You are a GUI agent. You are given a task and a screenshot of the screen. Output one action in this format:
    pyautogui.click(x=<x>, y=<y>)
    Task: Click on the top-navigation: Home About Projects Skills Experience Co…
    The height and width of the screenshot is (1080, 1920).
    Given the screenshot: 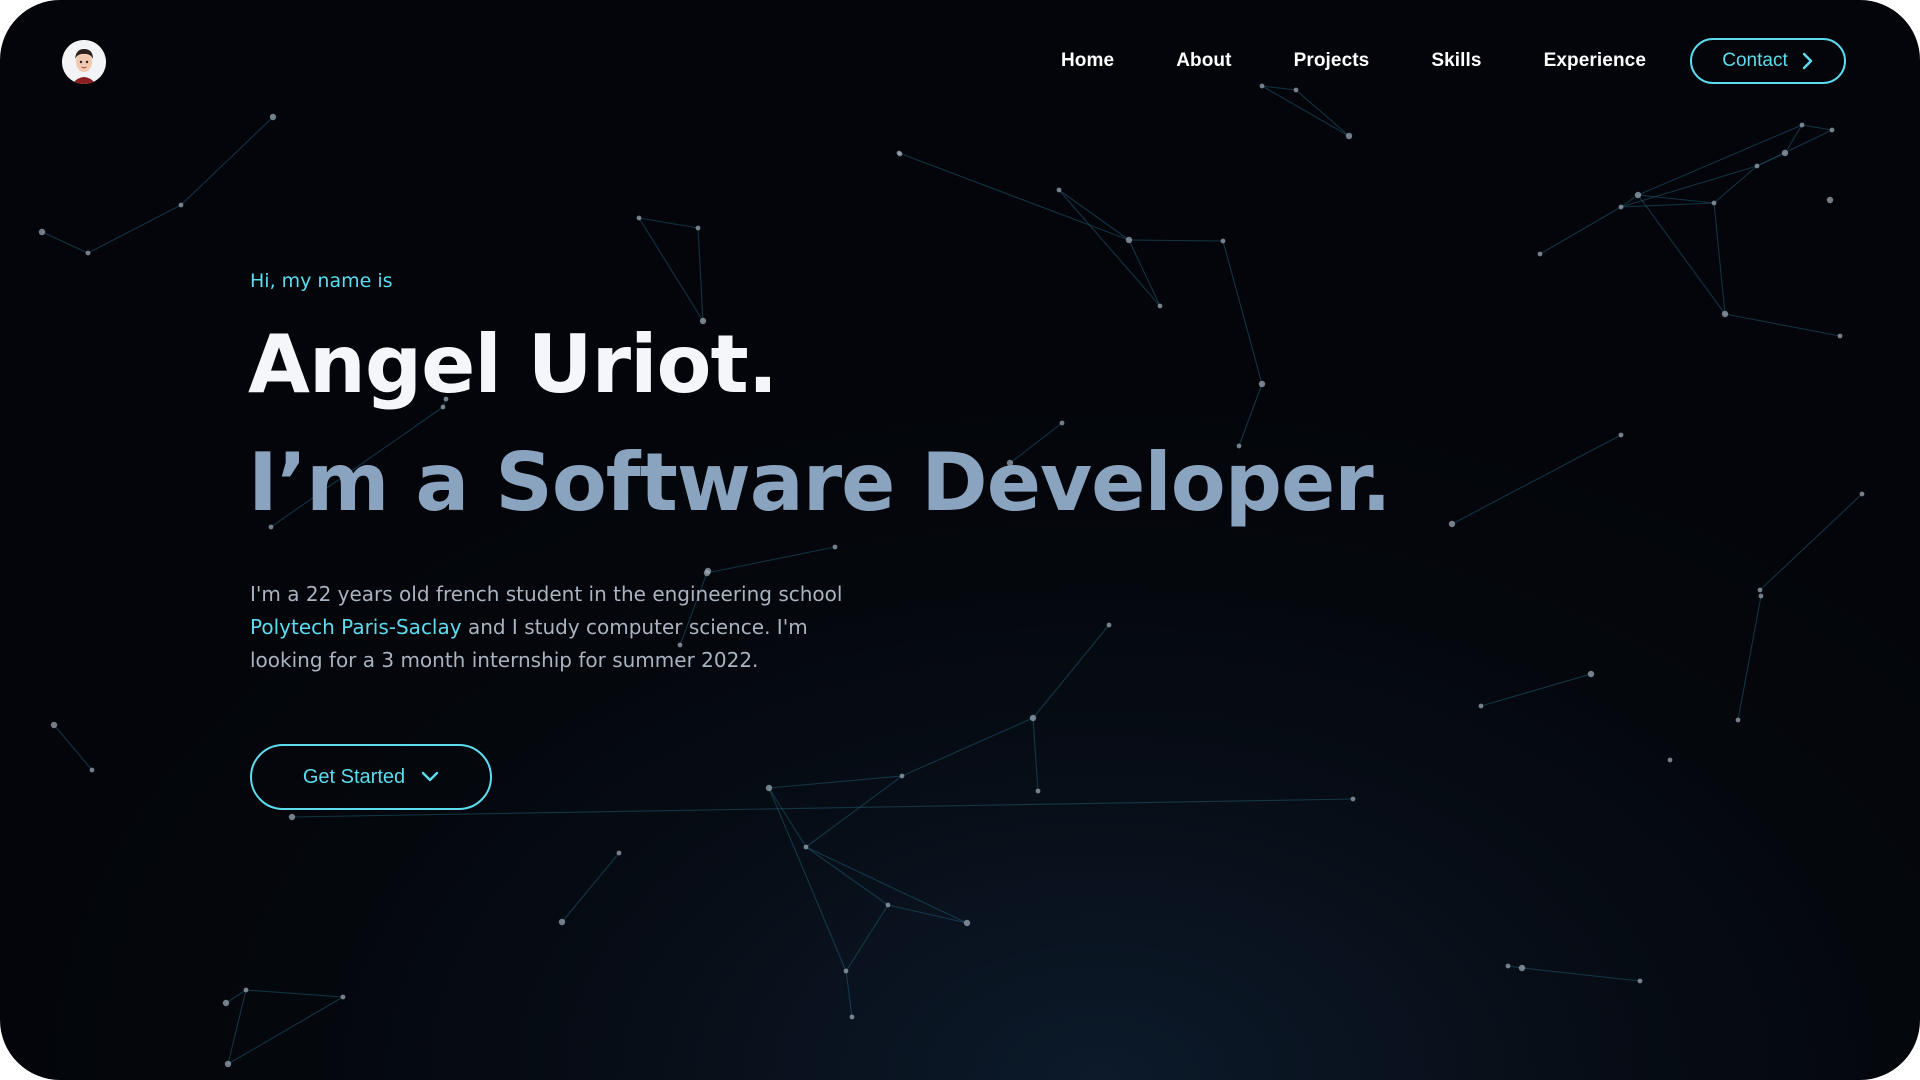 What is the action you would take?
    pyautogui.click(x=1453, y=61)
    